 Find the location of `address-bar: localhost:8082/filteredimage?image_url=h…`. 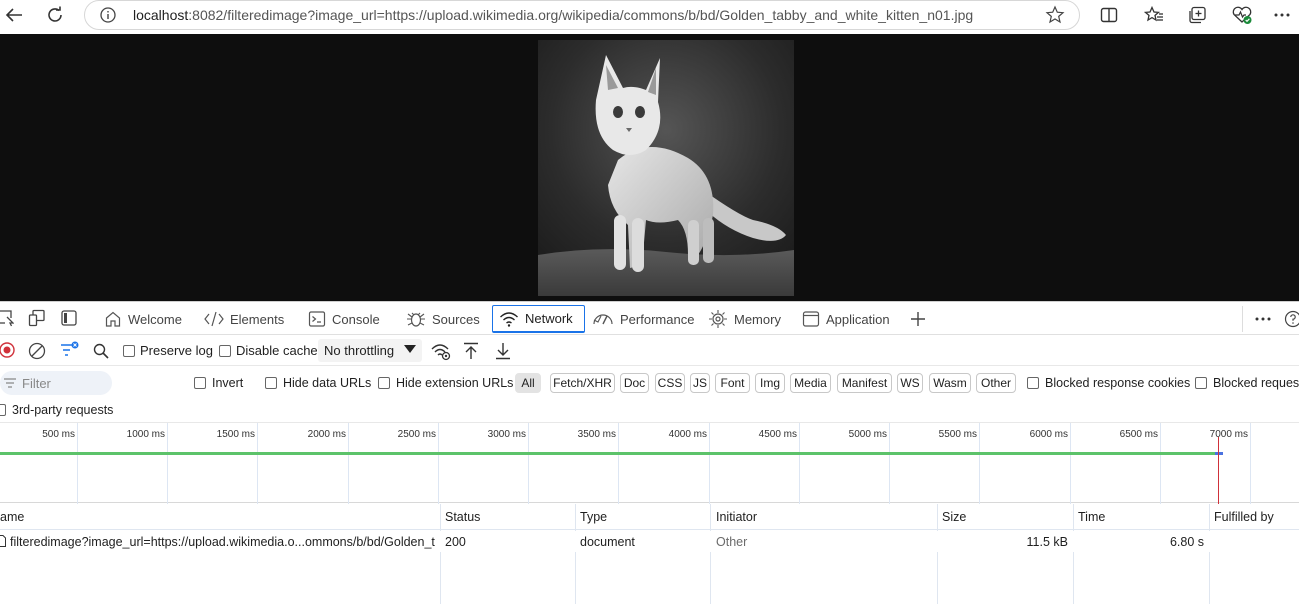

address-bar: localhost:8082/filteredimage?image_url=h… is located at coordinates (582, 15).